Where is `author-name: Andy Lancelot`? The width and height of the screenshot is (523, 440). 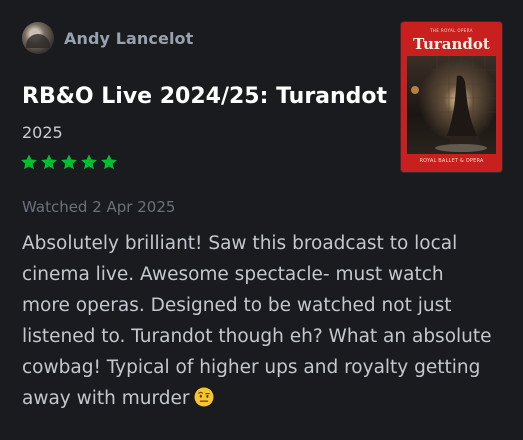
author-name: Andy Lancelot is located at coordinates (128, 38).